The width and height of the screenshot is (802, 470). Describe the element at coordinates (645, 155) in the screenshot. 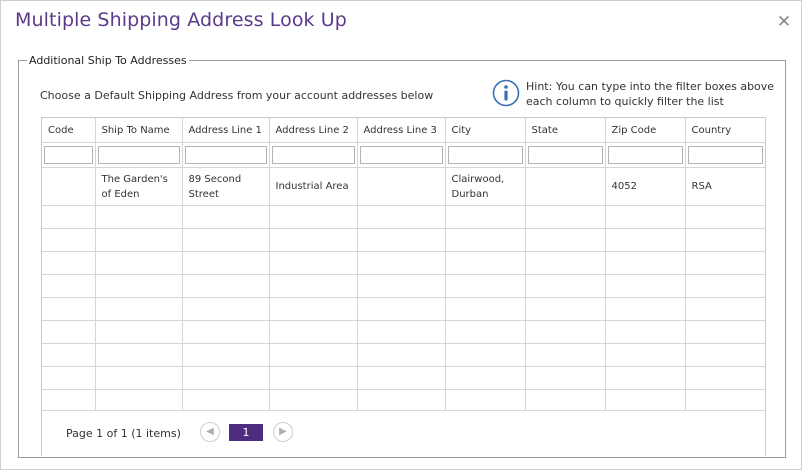

I see `filter-zip-code-input` at that location.